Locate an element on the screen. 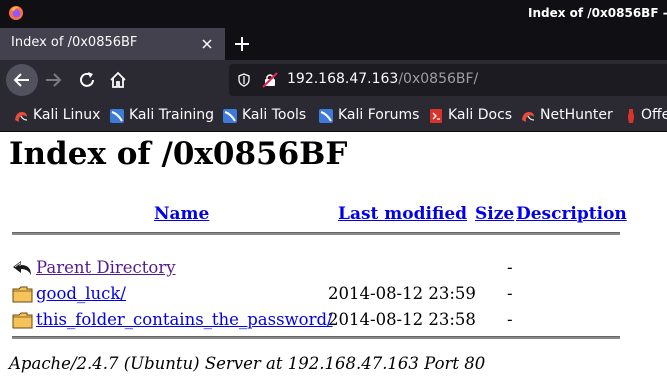 The image size is (667, 376). kali-docs-icon is located at coordinates (436, 116).